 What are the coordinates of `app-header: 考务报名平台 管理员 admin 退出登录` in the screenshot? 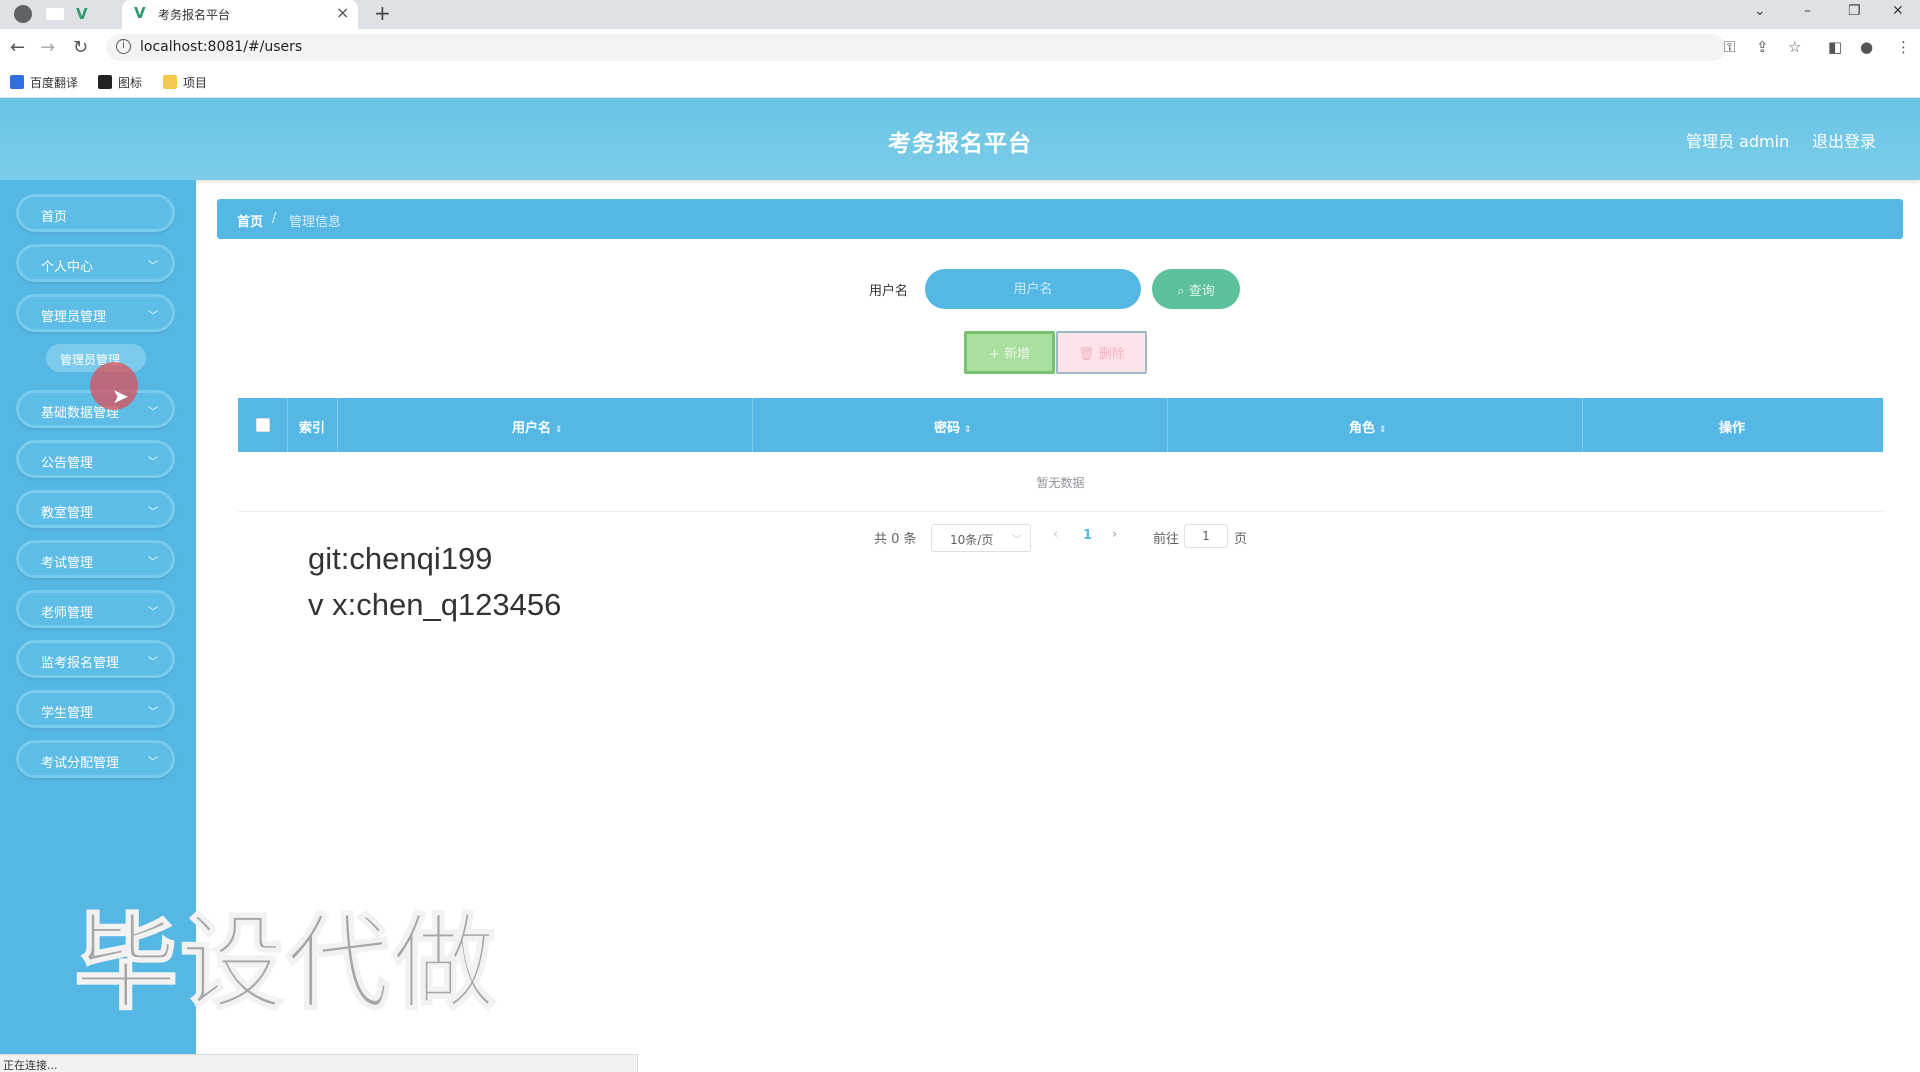 It's located at (960, 139).